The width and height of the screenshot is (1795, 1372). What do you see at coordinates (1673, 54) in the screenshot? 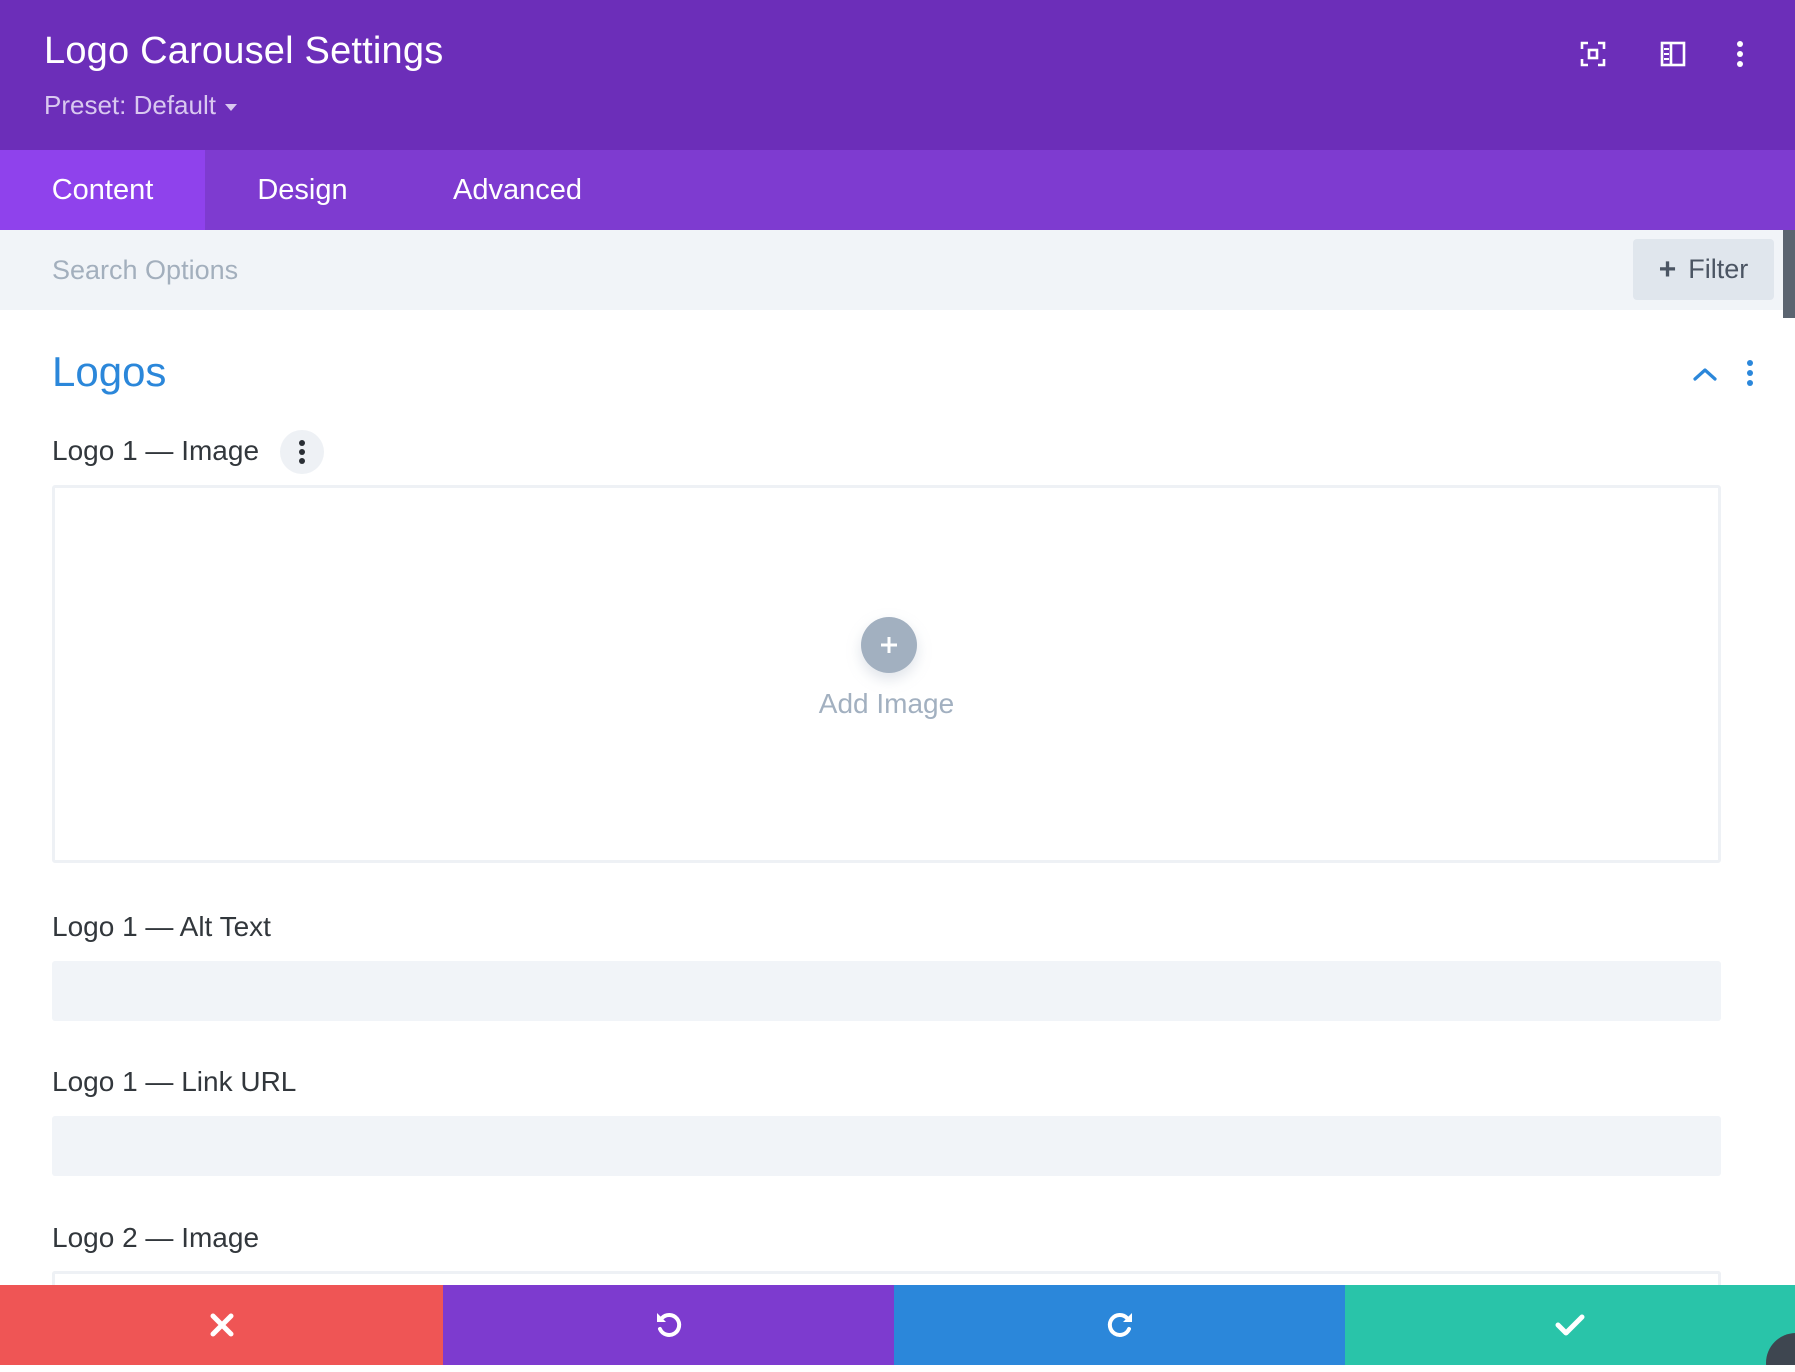
I see `sidebar-layout-icon` at bounding box center [1673, 54].